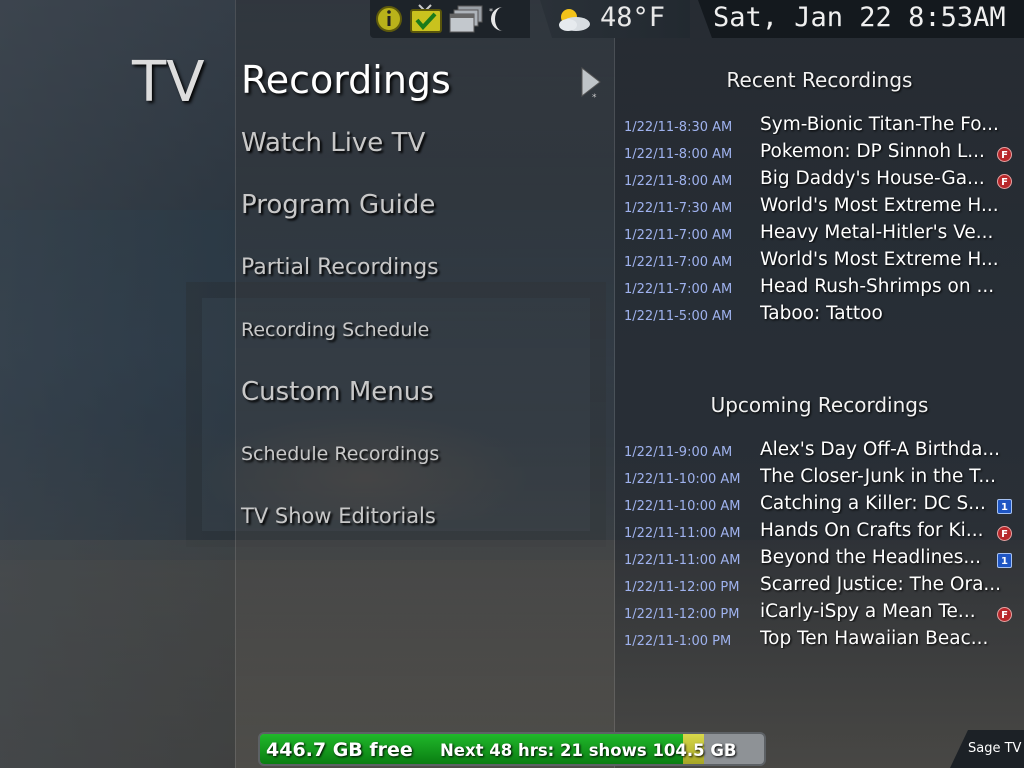  What do you see at coordinates (819, 405) in the screenshot?
I see `upcoming-recordings-title: Upcoming Recordings` at bounding box center [819, 405].